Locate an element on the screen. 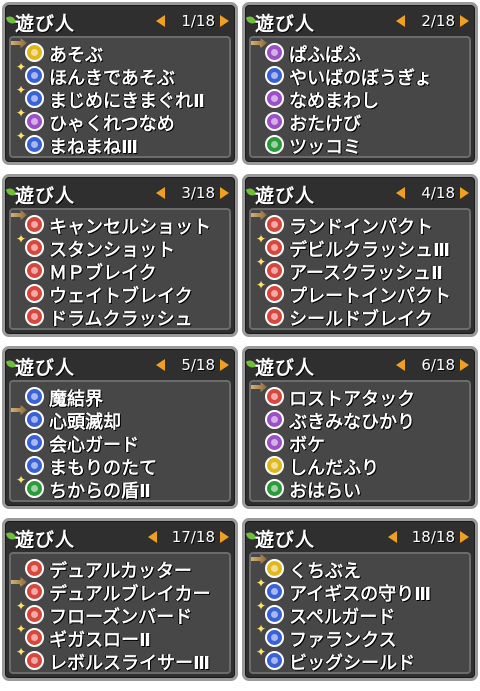  skill-item: おたけび is located at coordinates (365, 122).